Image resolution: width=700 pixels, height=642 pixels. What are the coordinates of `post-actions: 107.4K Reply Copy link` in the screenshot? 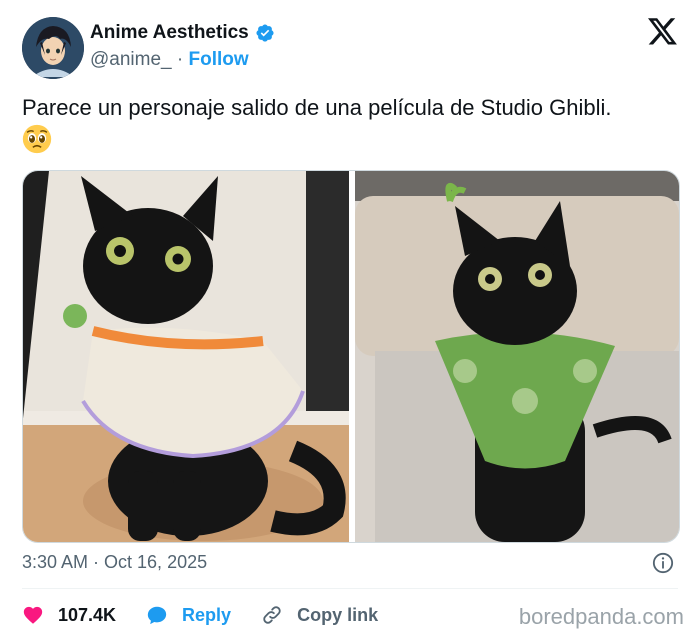 It's located at (200, 615).